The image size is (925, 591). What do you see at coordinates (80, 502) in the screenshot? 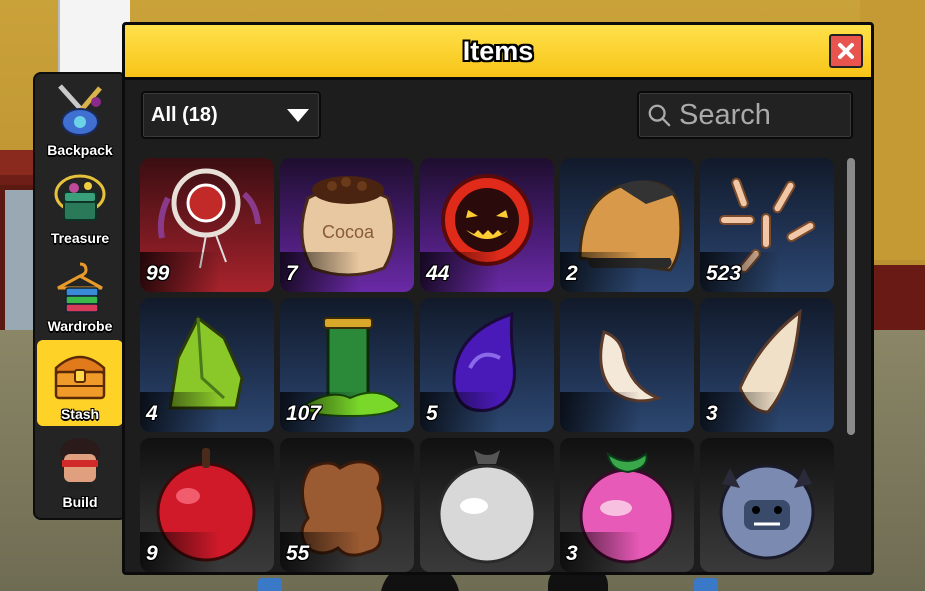
I see `sidebar-item-label: Build` at bounding box center [80, 502].